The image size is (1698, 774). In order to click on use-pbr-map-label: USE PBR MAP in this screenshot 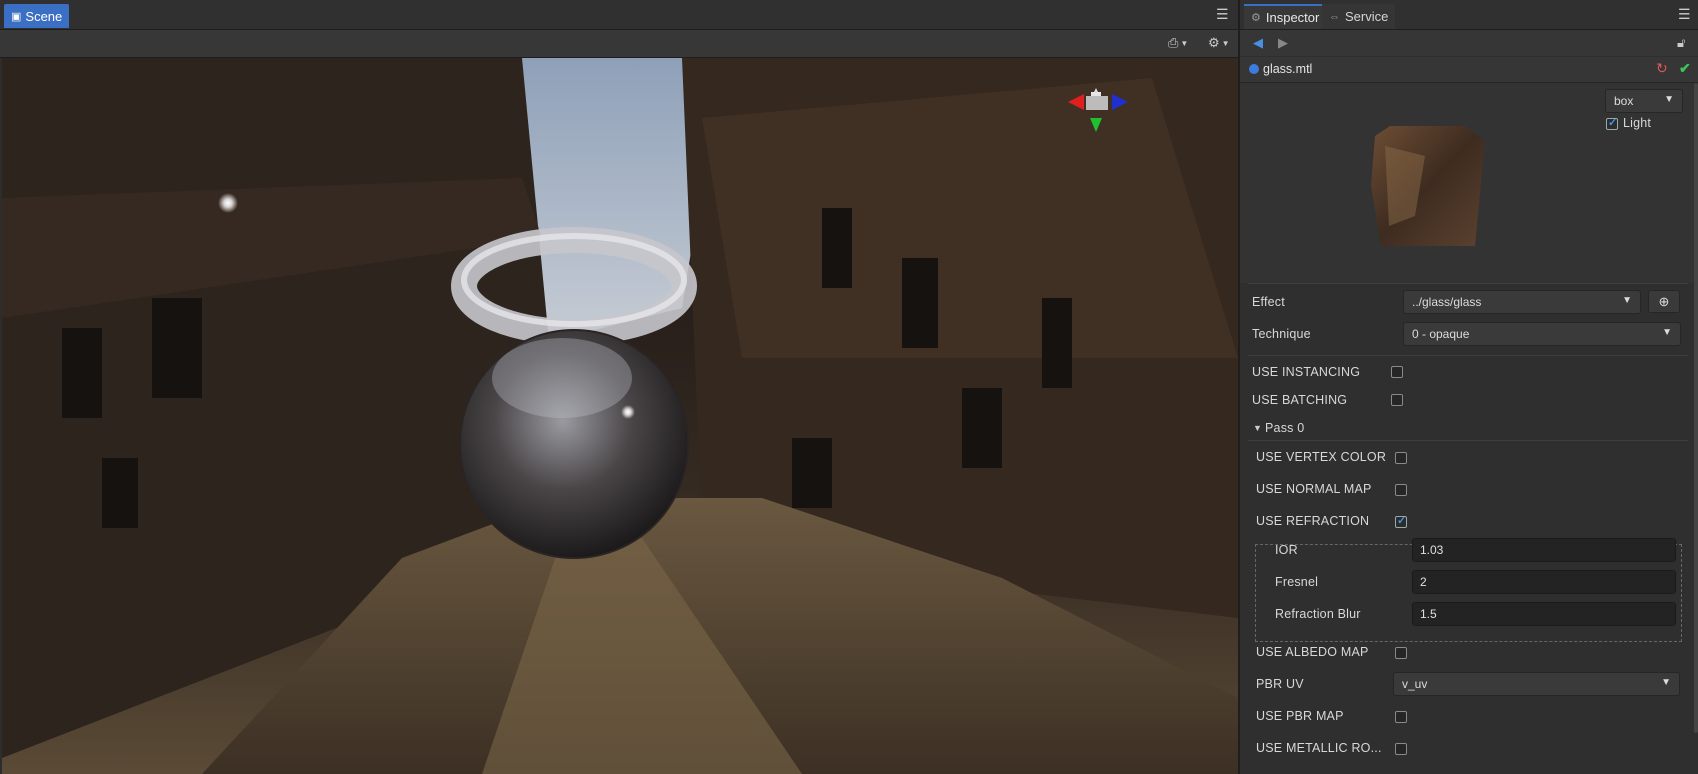, I will do `click(1300, 716)`.